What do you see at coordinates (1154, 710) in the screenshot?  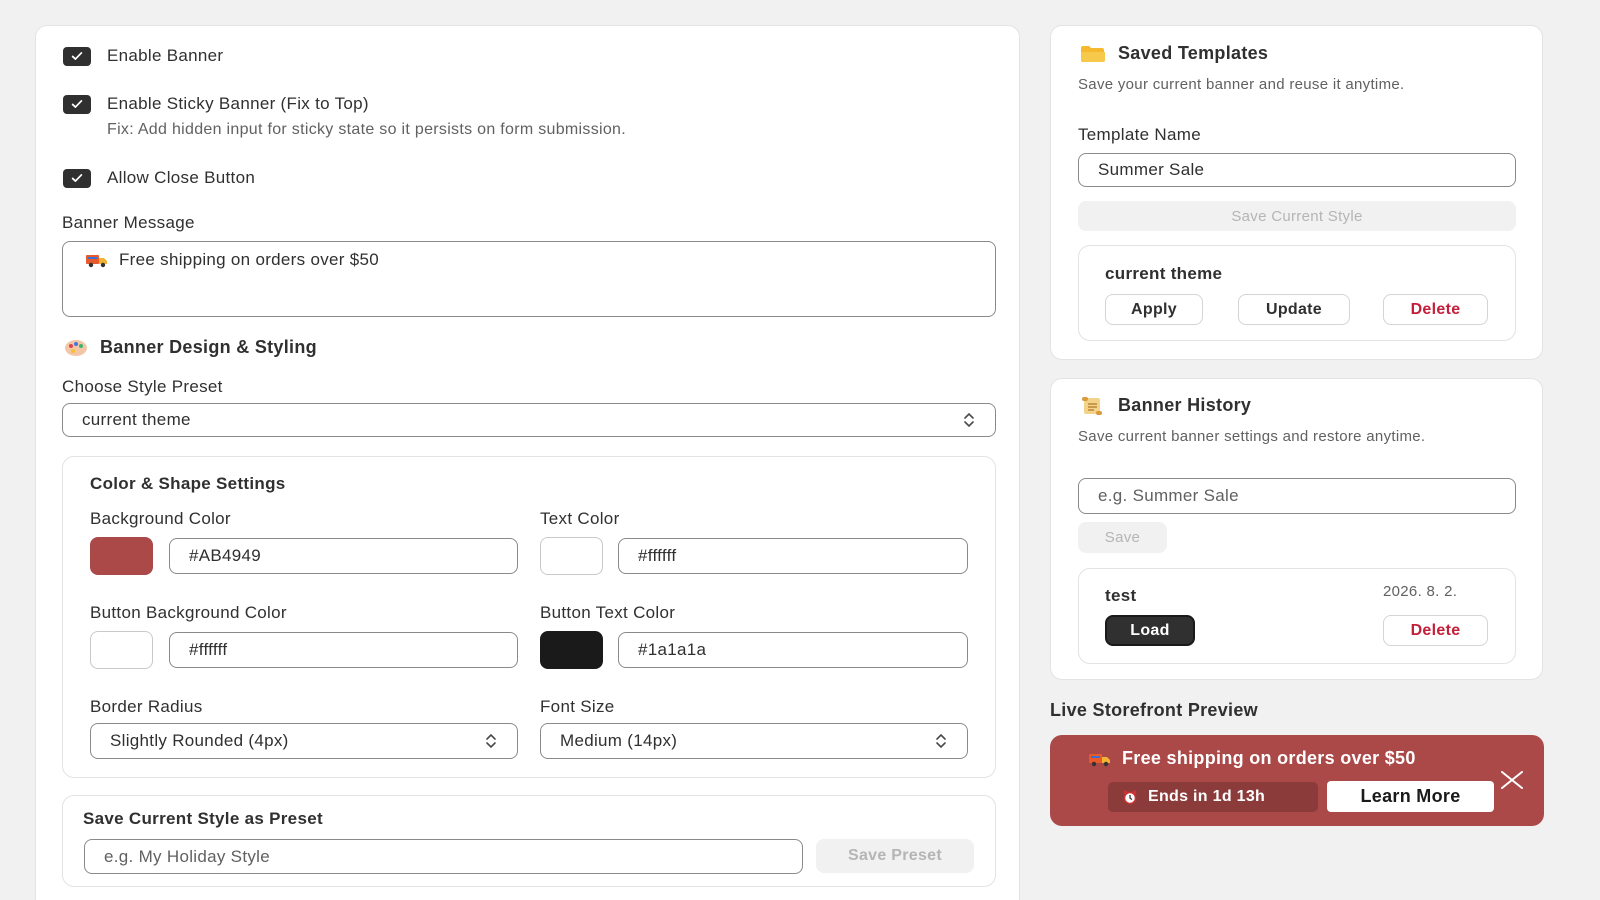 I see `live-preview-title: Live Storefront Preview` at bounding box center [1154, 710].